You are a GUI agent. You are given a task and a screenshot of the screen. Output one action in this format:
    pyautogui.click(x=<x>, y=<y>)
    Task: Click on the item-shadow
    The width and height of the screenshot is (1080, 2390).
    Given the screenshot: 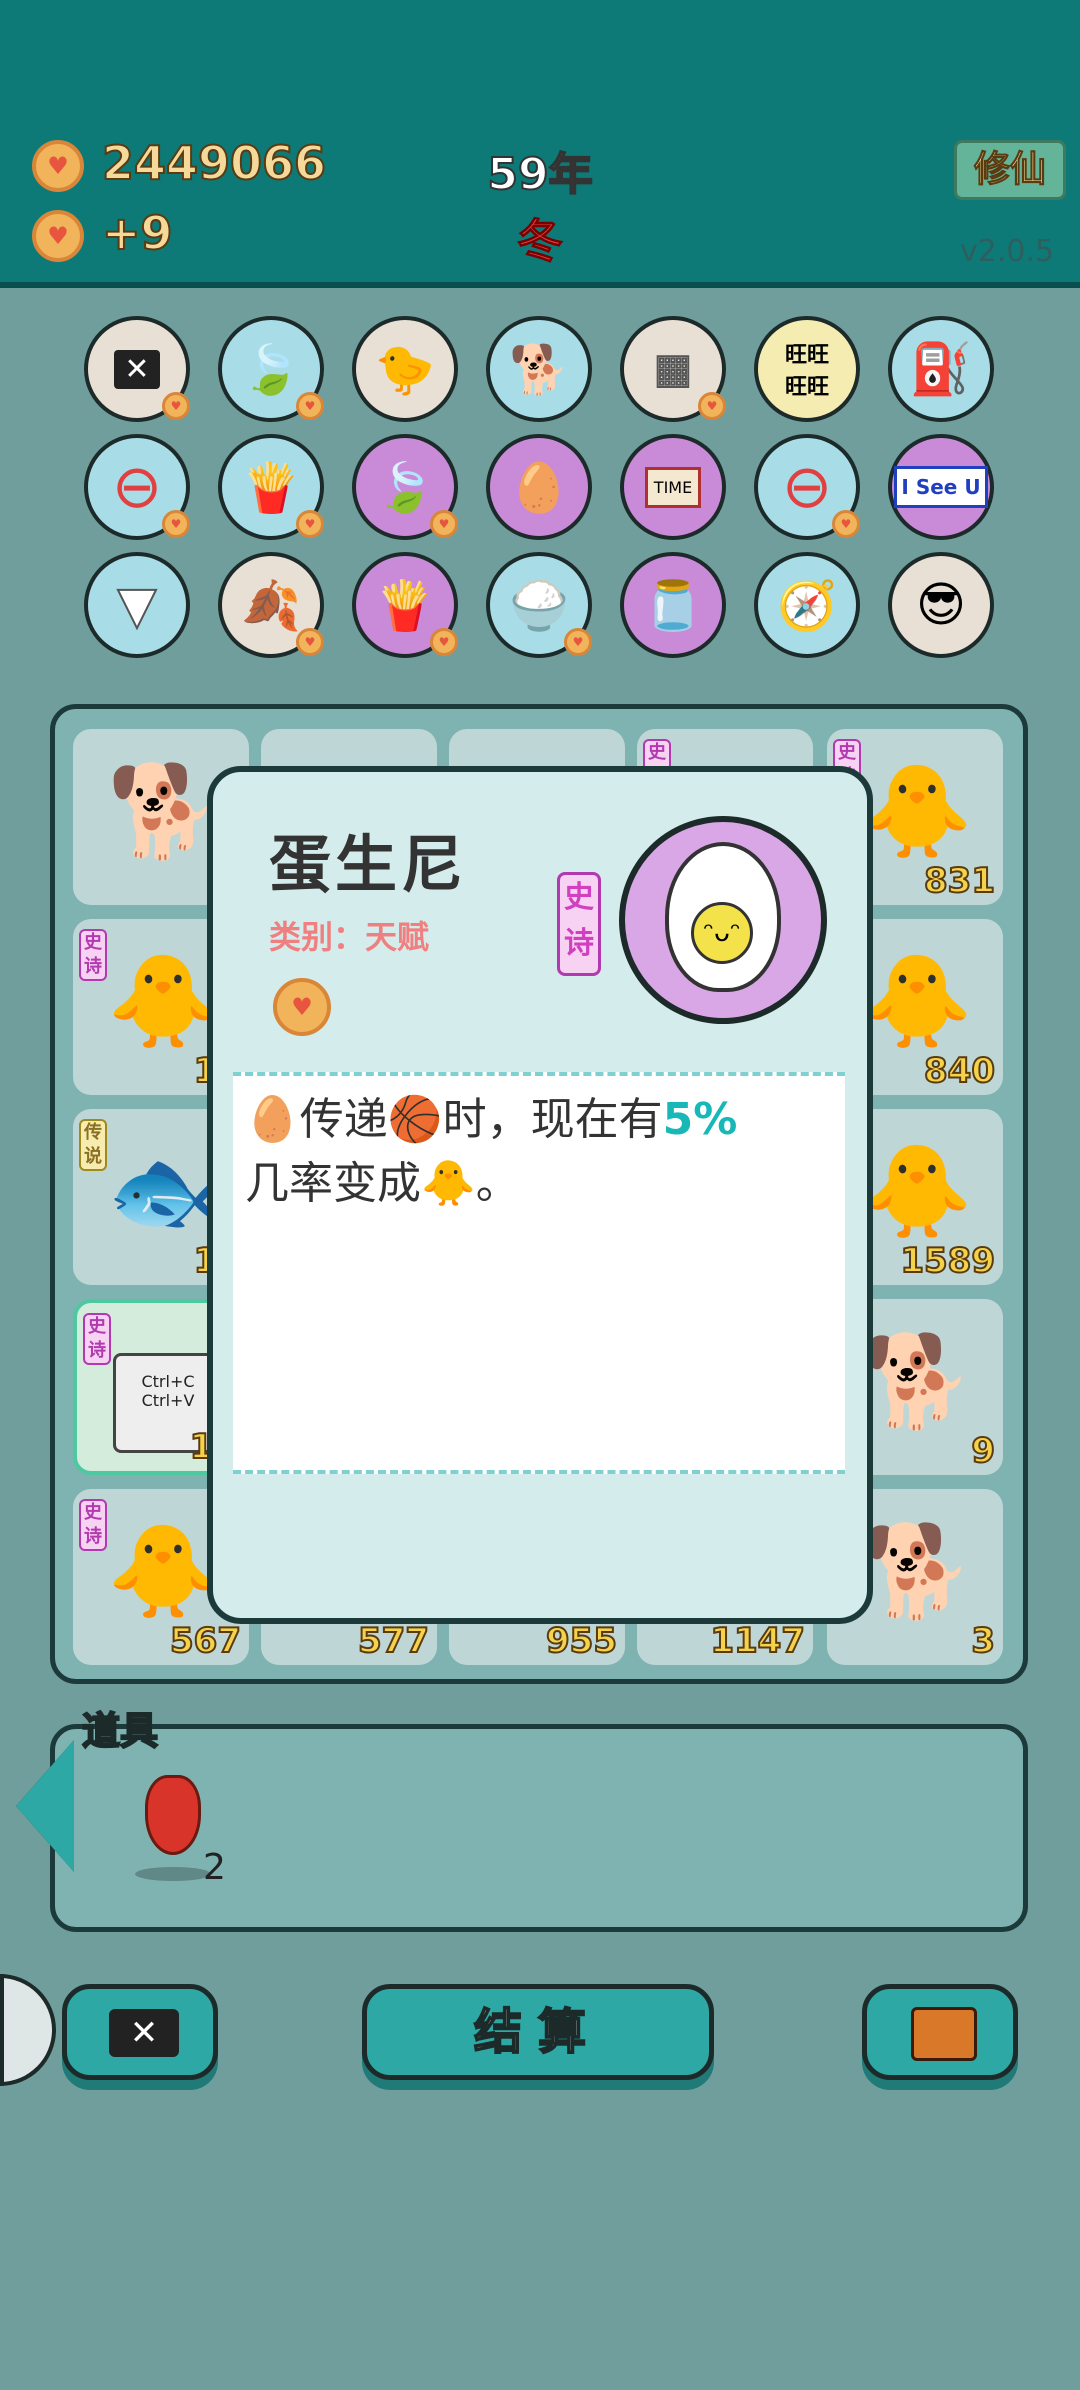 What is the action you would take?
    pyautogui.click(x=173, y=1874)
    